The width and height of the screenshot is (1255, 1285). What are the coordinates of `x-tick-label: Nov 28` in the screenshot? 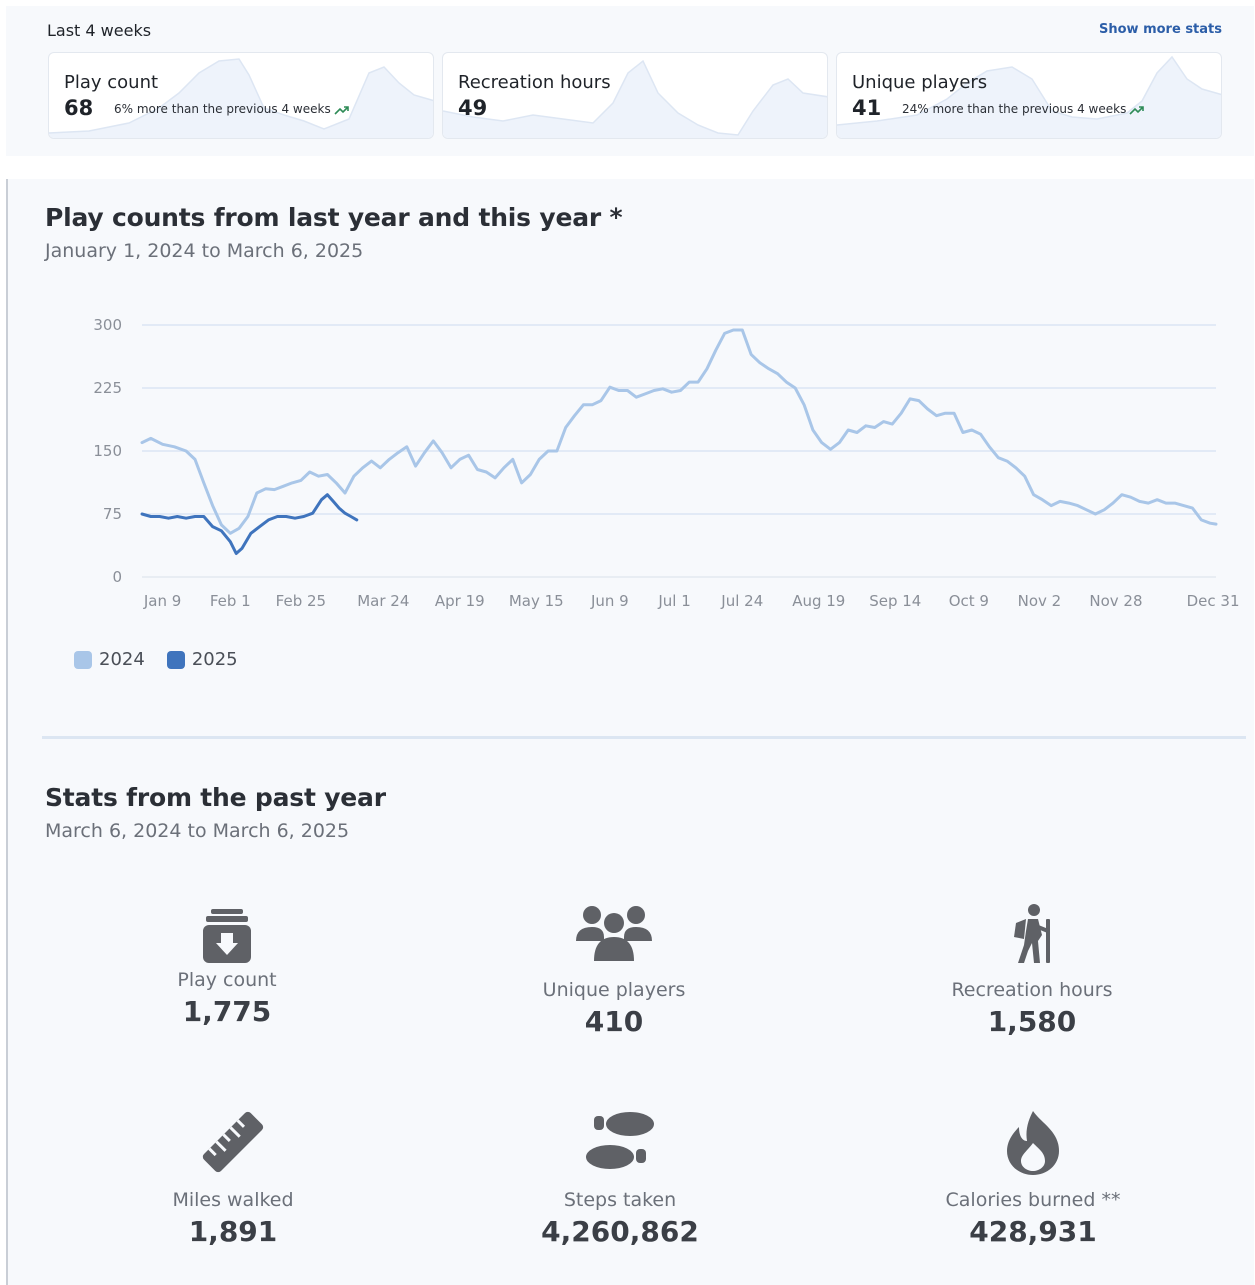 It's located at (1115, 601).